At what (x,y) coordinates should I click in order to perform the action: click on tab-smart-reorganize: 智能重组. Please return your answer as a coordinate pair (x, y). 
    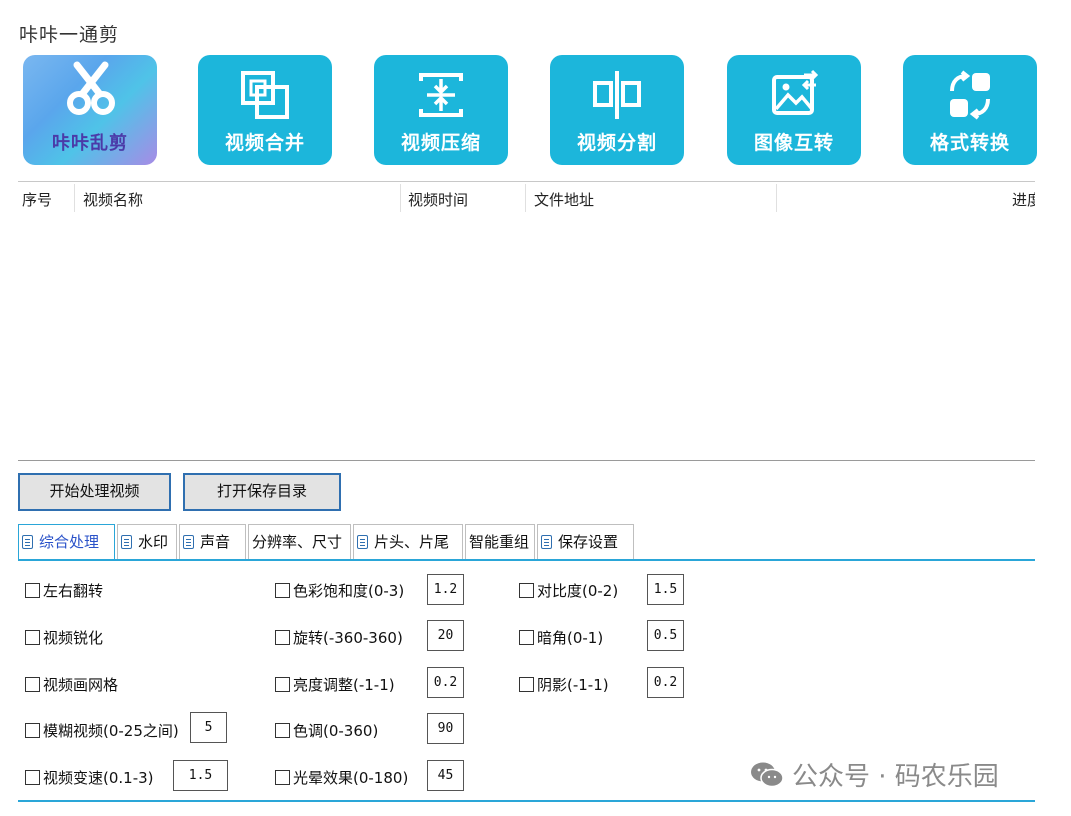
    Looking at the image, I should click on (500, 542).